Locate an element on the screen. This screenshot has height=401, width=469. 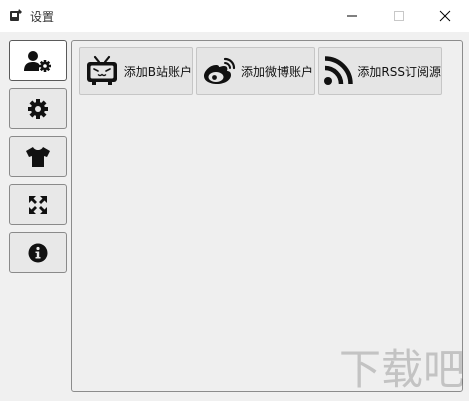
watermark-logo: 下载吧 is located at coordinates (401, 369).